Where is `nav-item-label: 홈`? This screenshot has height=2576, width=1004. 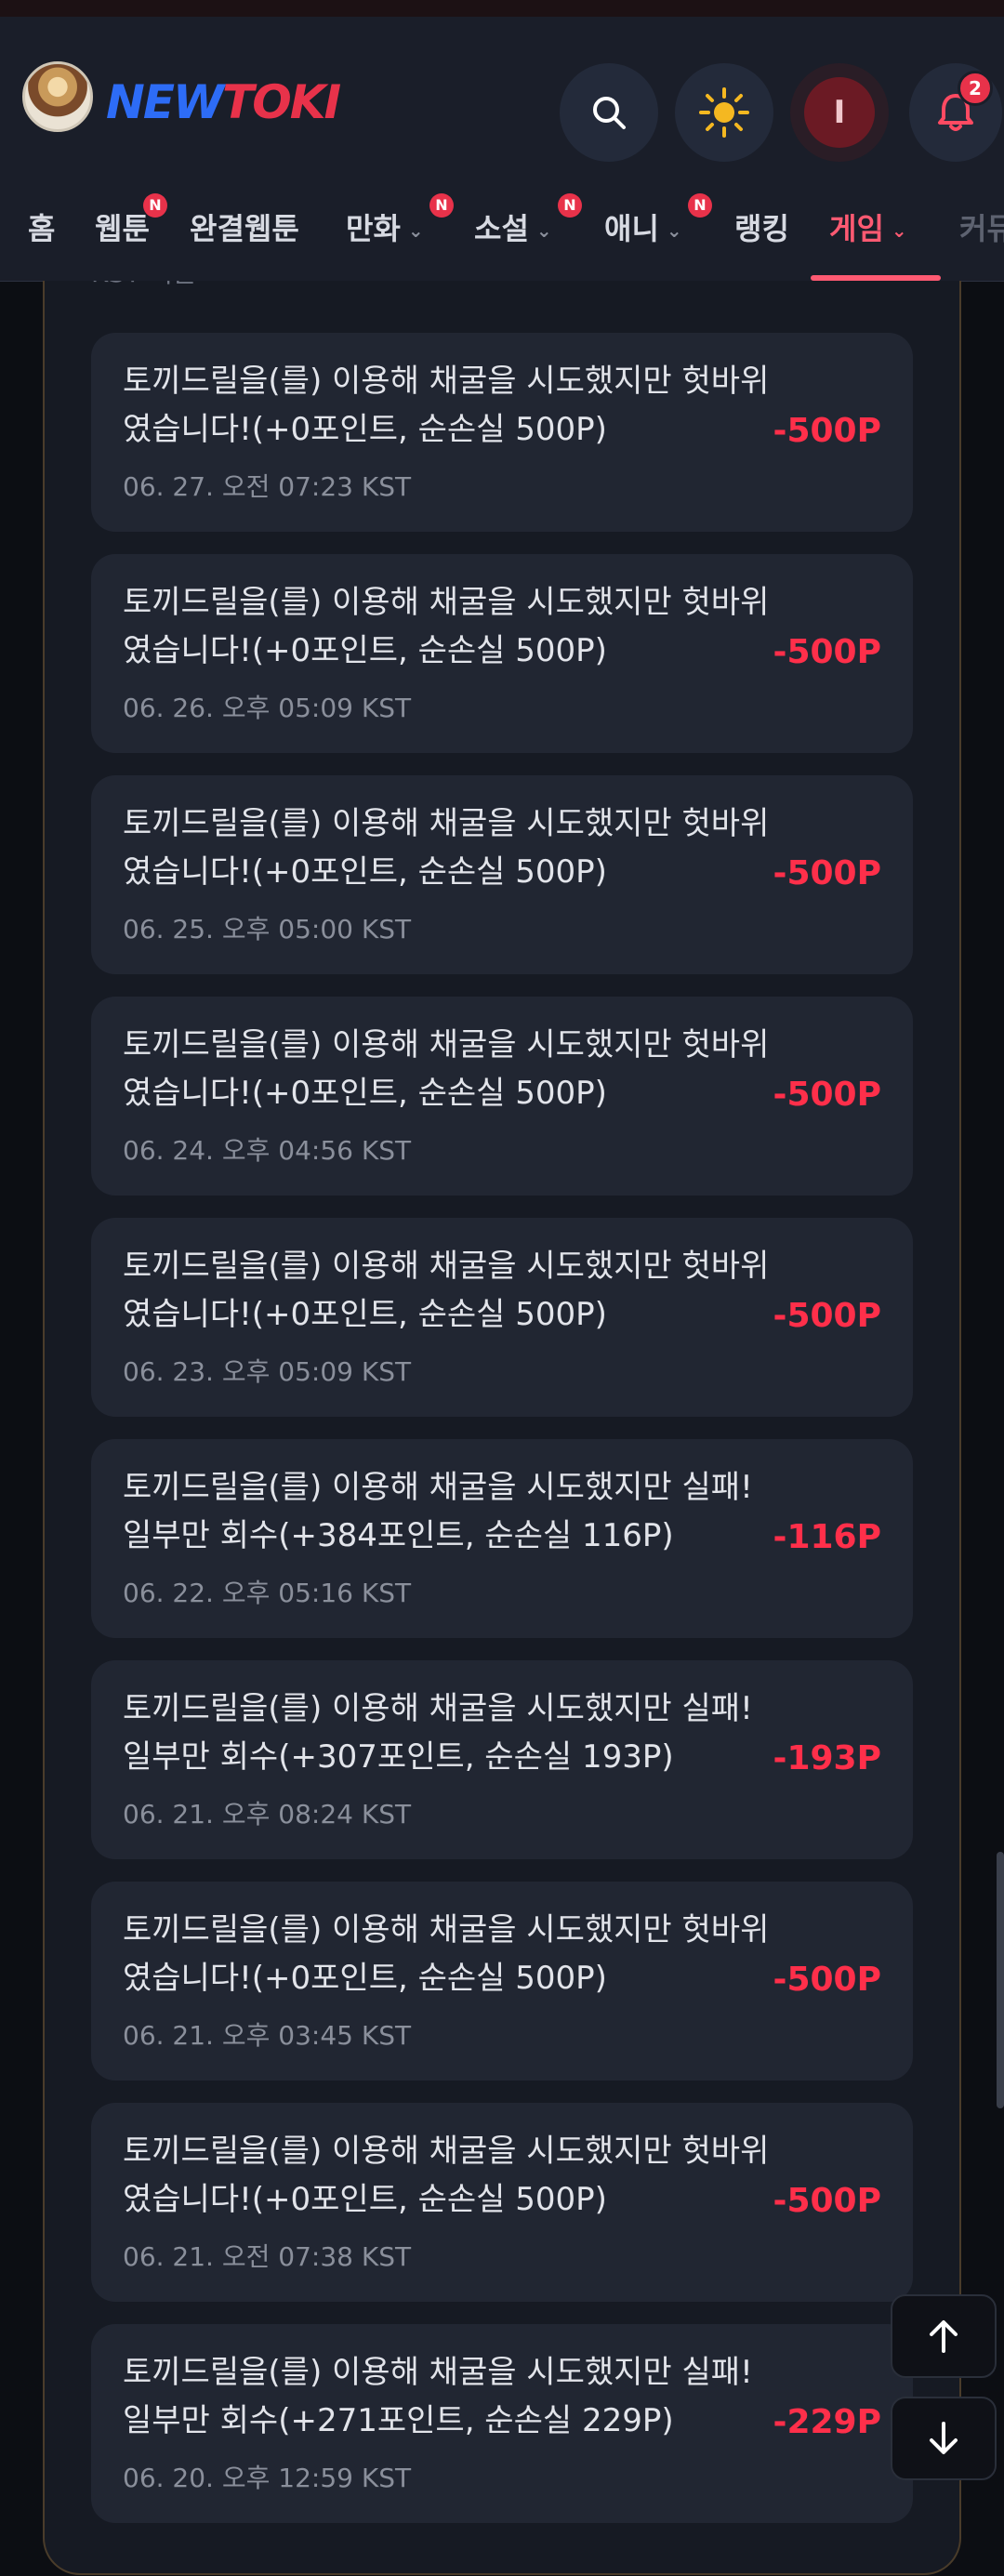
nav-item-label: 홈 is located at coordinates (42, 228).